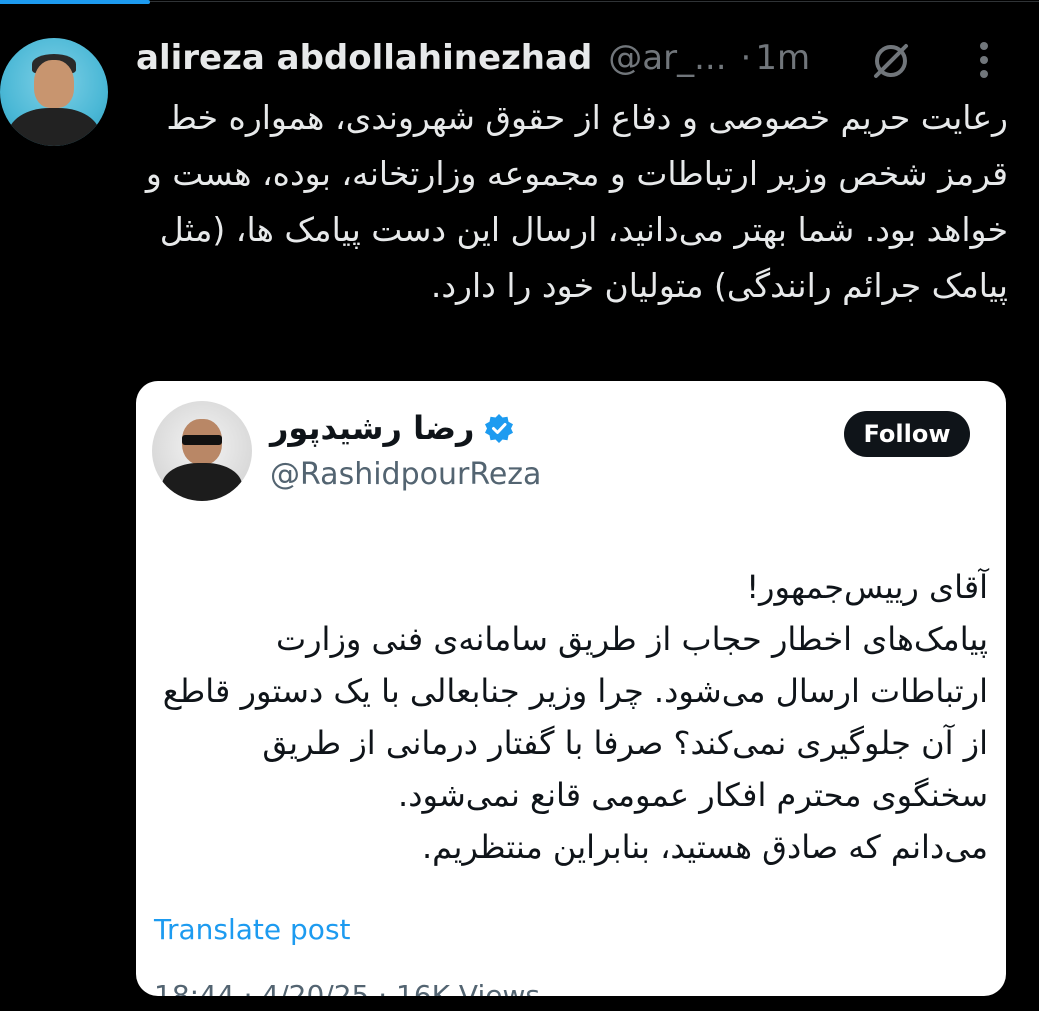 The height and width of the screenshot is (1011, 1039). Describe the element at coordinates (54, 92) in the screenshot. I see `author-avatar` at that location.